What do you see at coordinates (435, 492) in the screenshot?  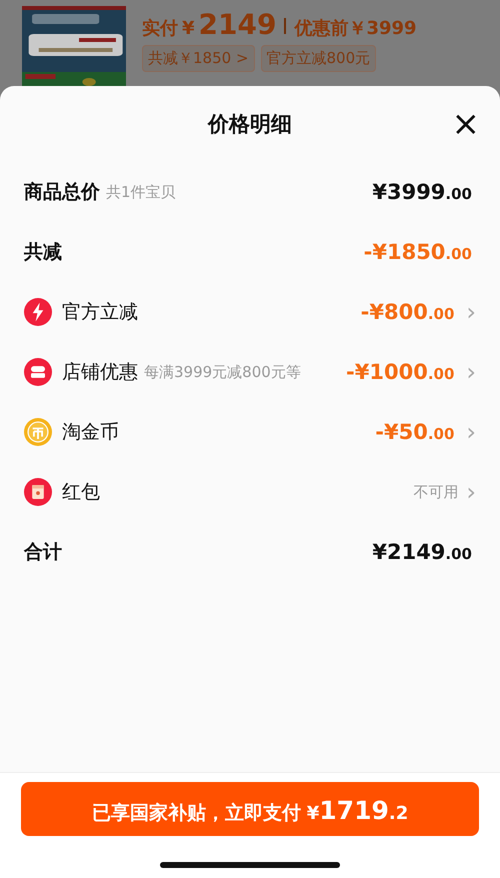 I see `status-text: 不可用` at bounding box center [435, 492].